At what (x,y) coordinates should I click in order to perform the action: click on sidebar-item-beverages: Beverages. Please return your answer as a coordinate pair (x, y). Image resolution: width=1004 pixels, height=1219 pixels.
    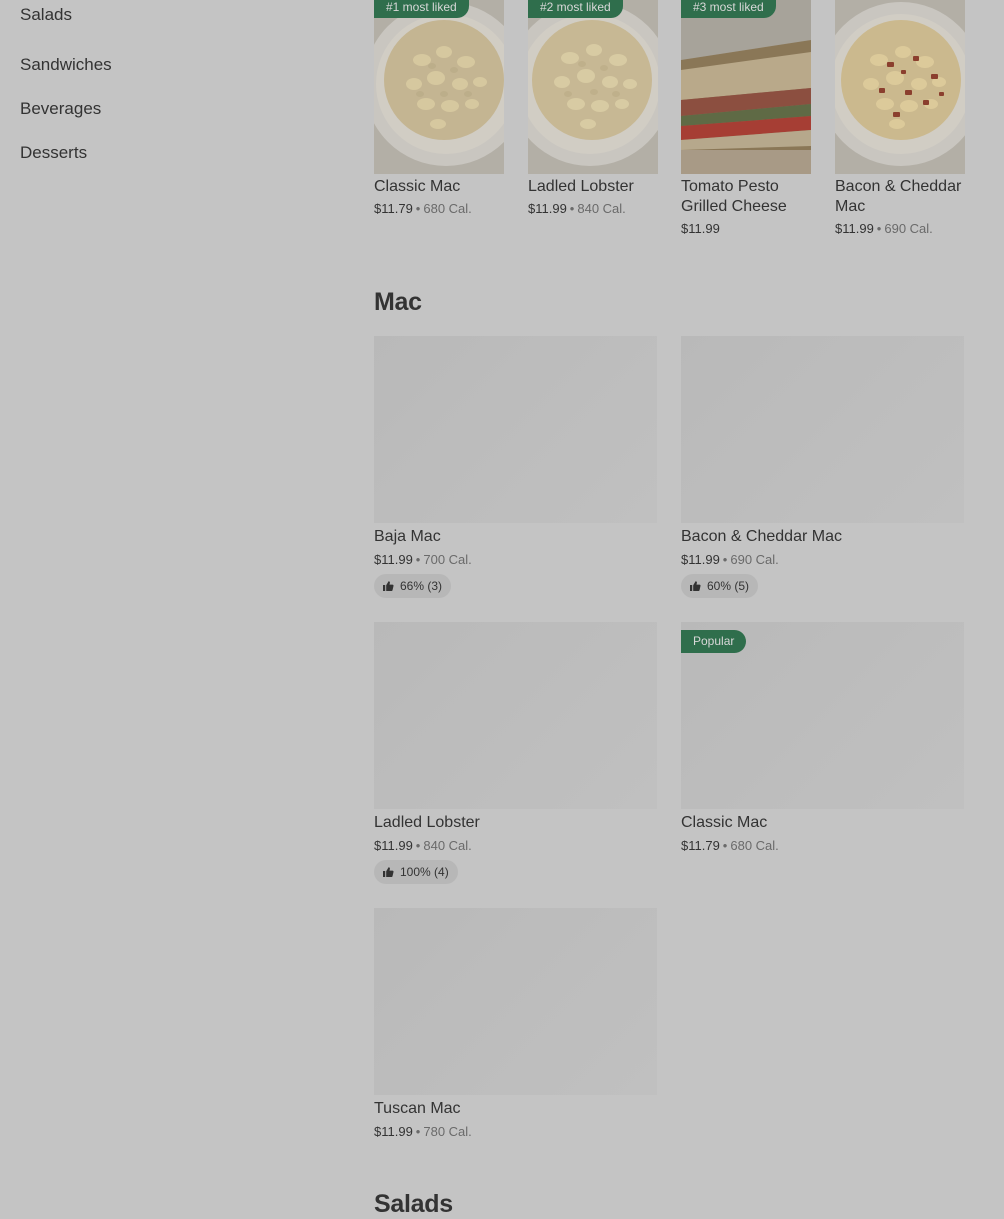
    Looking at the image, I should click on (170, 106).